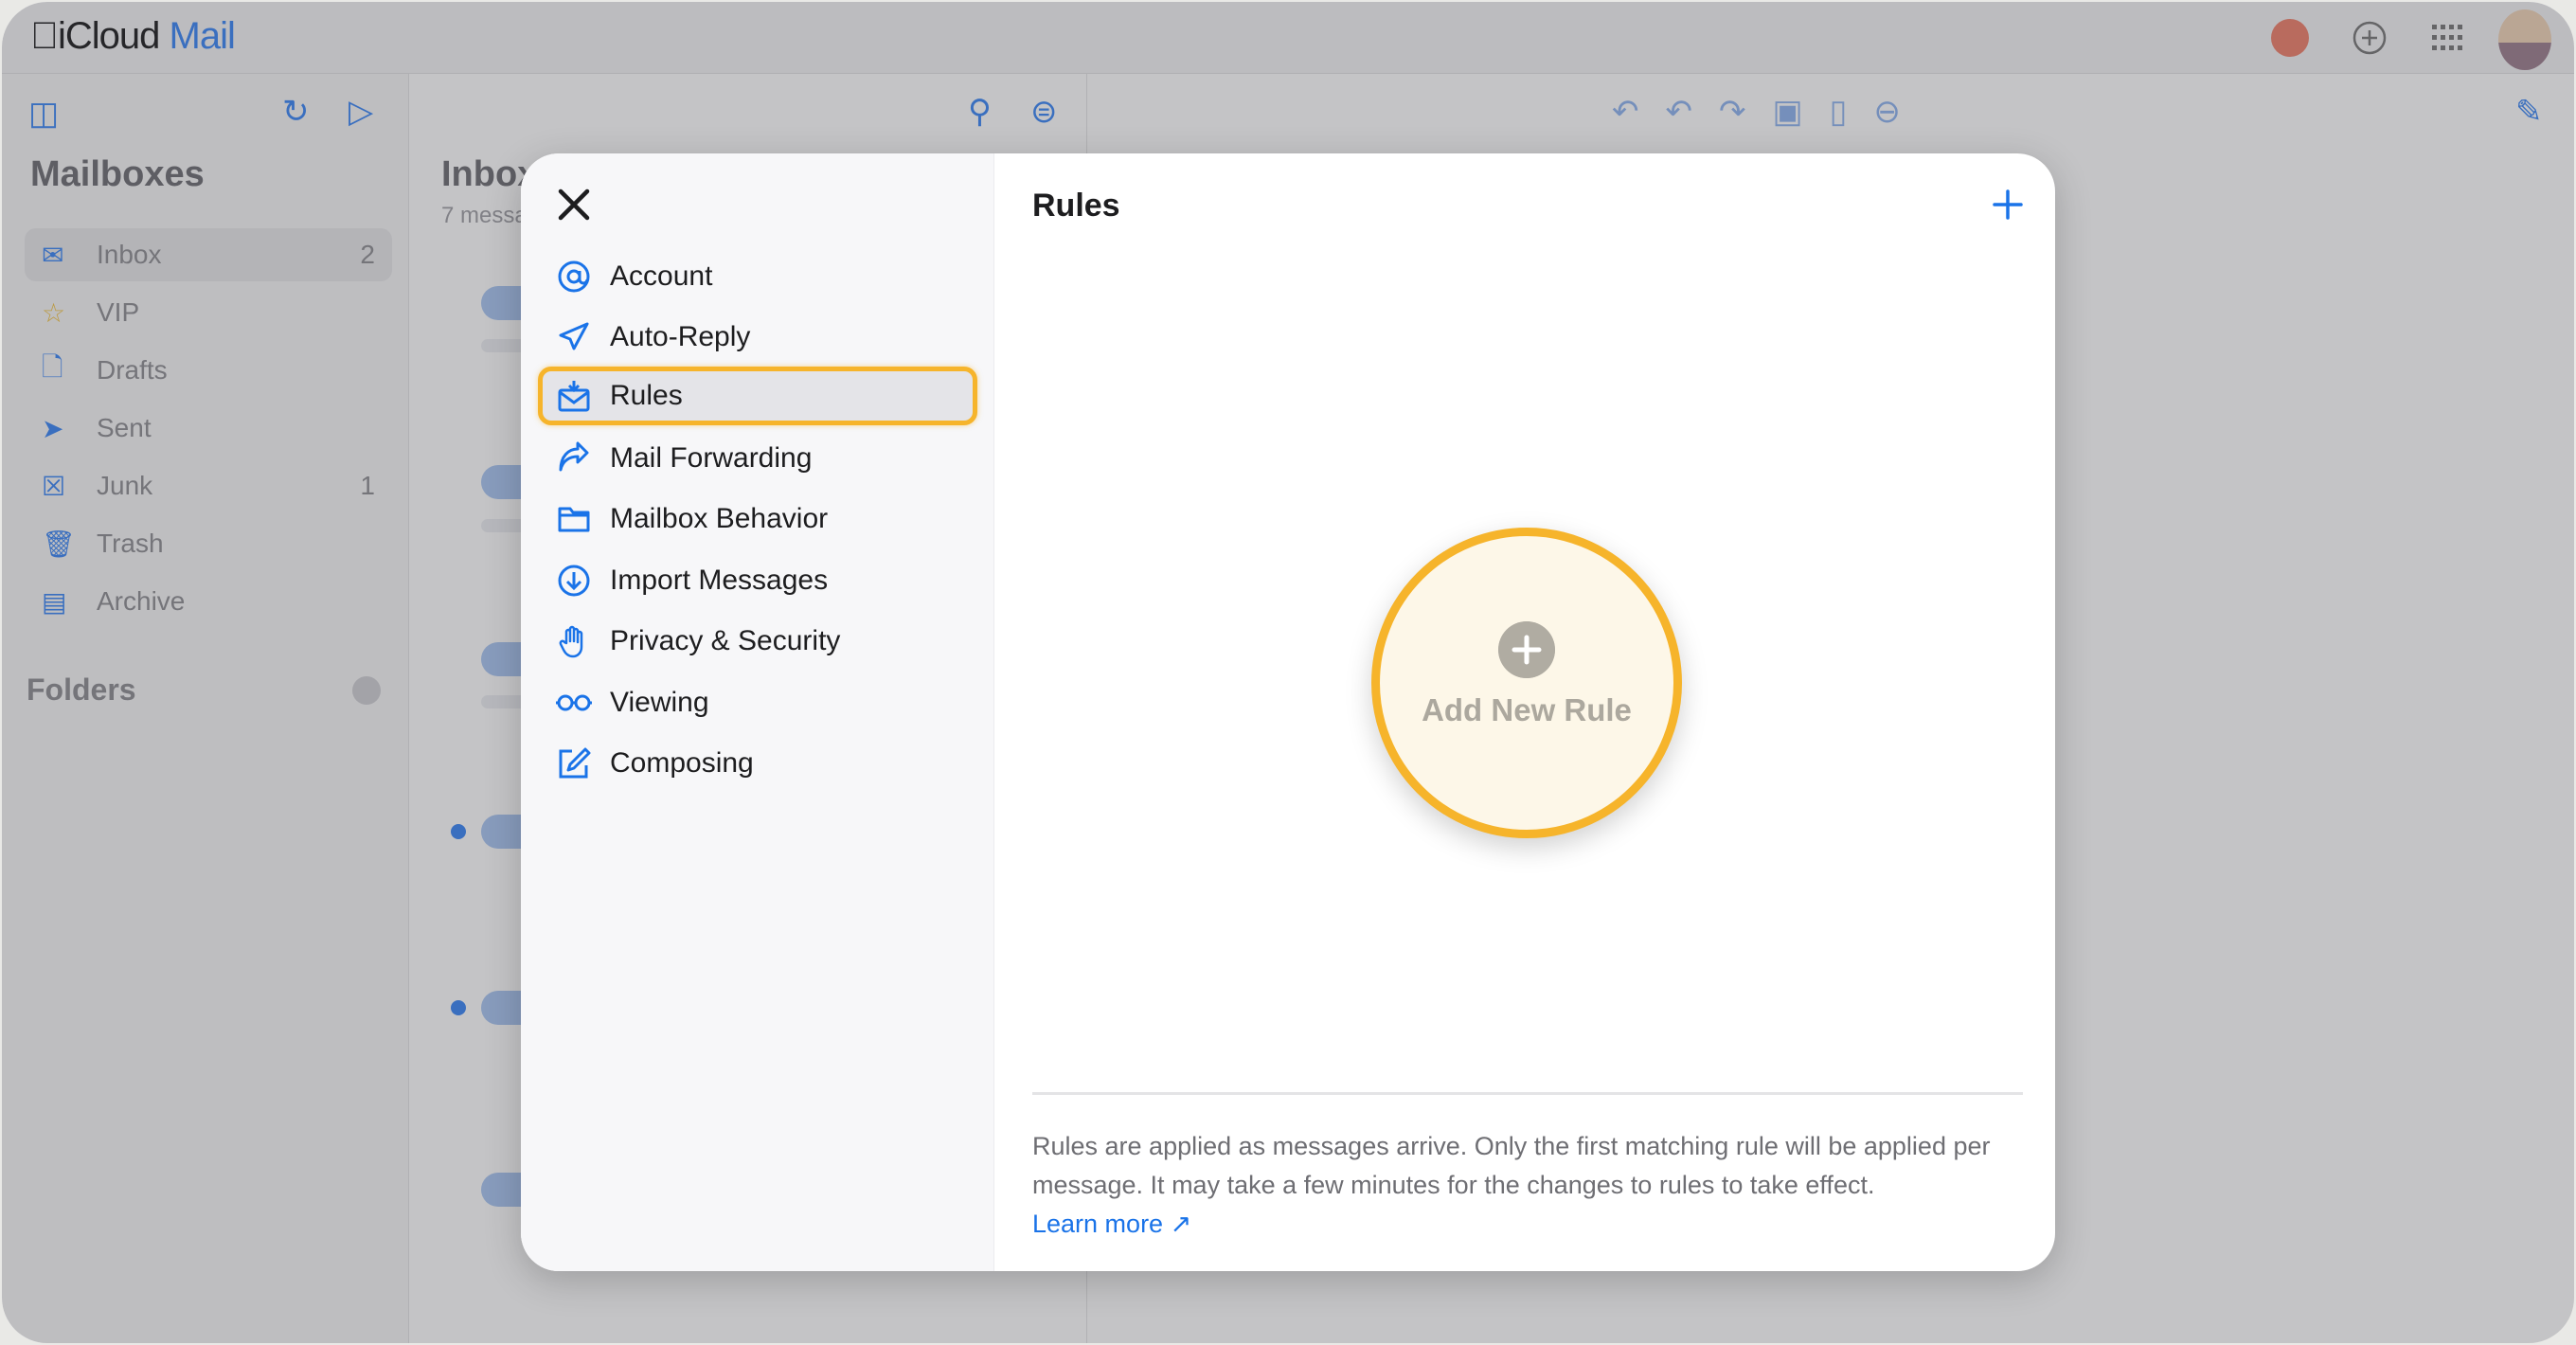  I want to click on settings-nav-import-messages: Import Messages, so click(757, 580).